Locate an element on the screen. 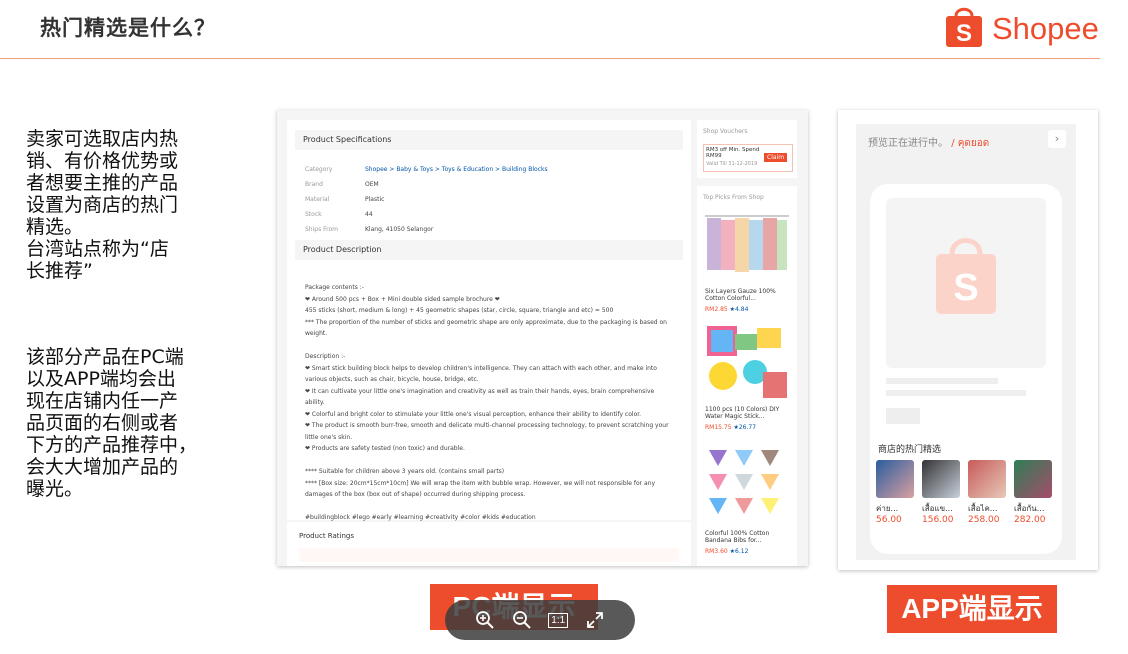 This screenshot has height=654, width=1128. voucher-text: RM3 off Min. Spend RM99 is located at coordinates (733, 153).